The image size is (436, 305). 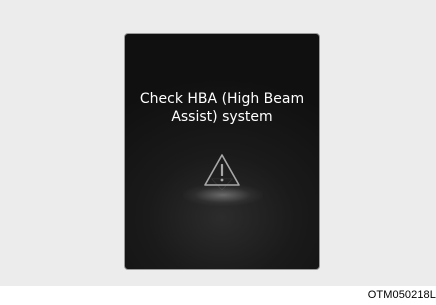 I want to click on warning-message-line-1: Check HBA (High Beam, so click(x=222, y=99).